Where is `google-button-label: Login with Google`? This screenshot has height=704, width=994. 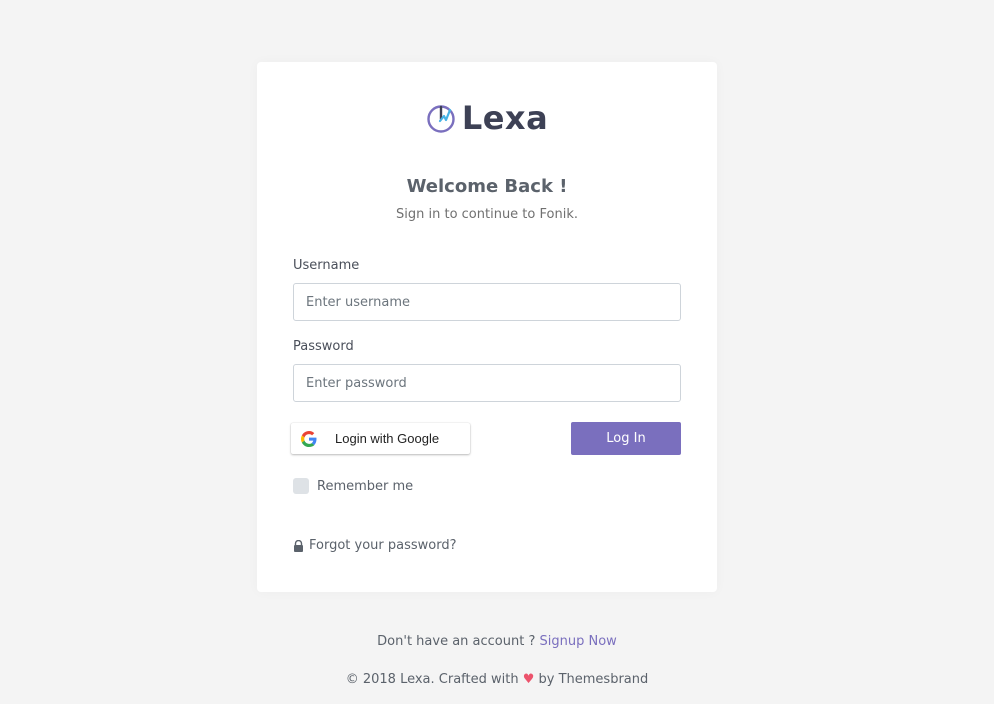
google-button-label: Login with Google is located at coordinates (387, 438).